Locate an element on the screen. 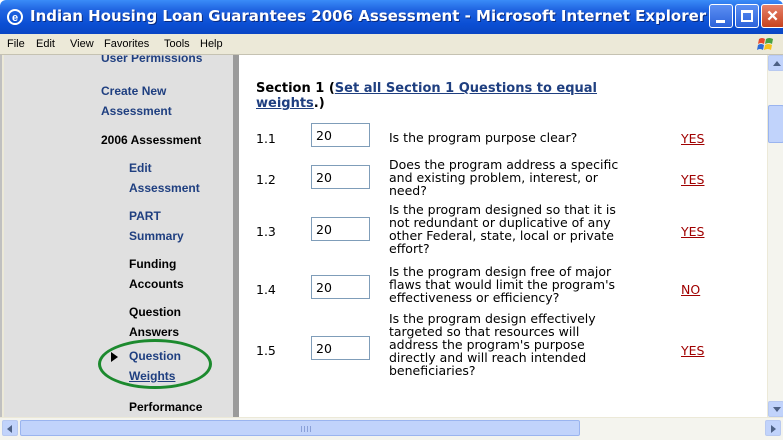 The width and height of the screenshot is (783, 440). scroll-down-button is located at coordinates (775, 409).